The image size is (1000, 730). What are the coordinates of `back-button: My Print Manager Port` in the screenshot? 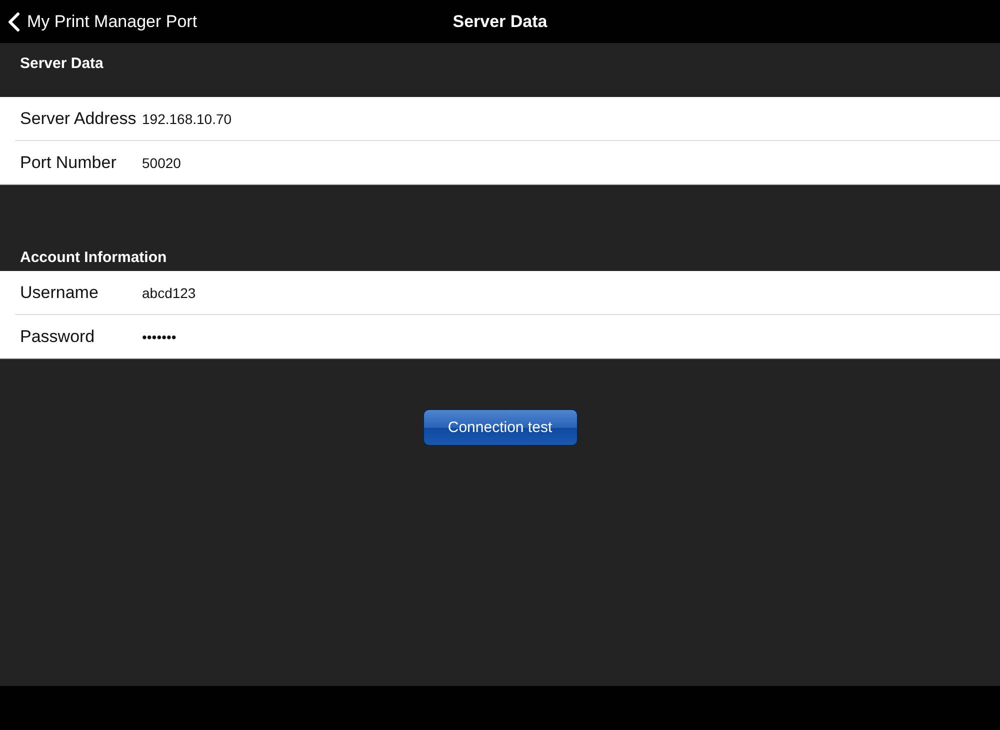 It's located at (99, 21).